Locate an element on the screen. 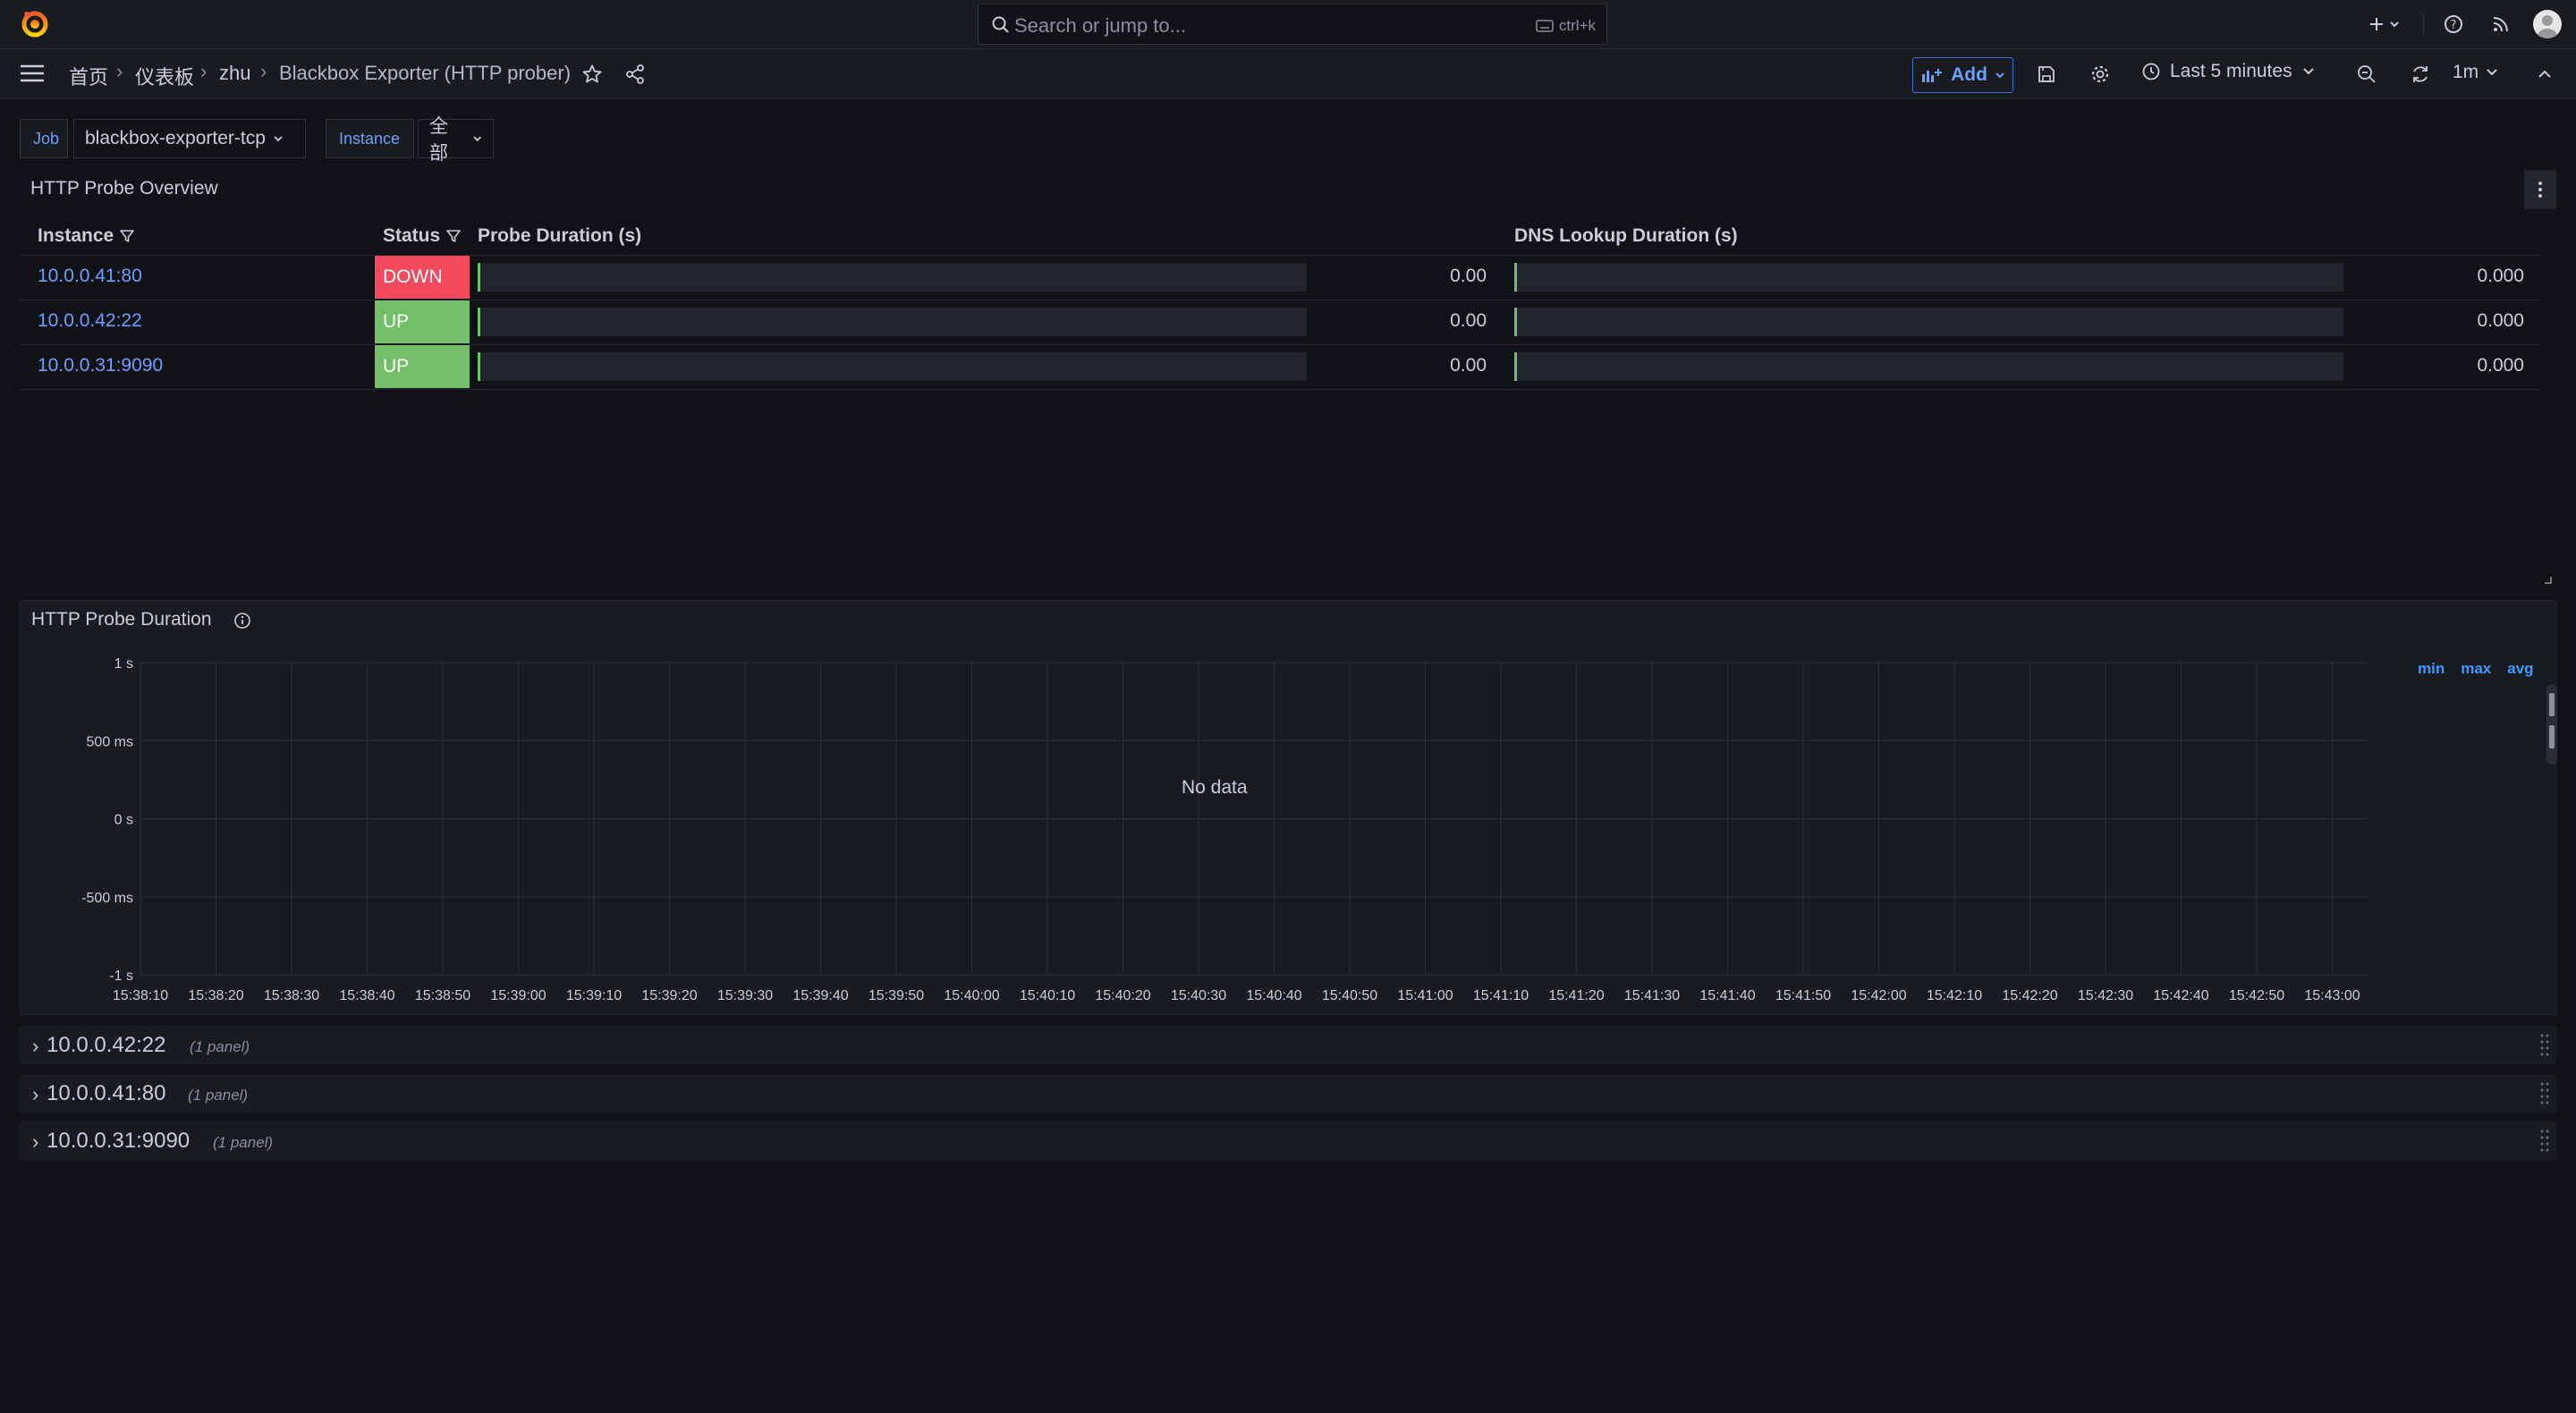  legend-scrollbar is located at coordinates (2551, 724).